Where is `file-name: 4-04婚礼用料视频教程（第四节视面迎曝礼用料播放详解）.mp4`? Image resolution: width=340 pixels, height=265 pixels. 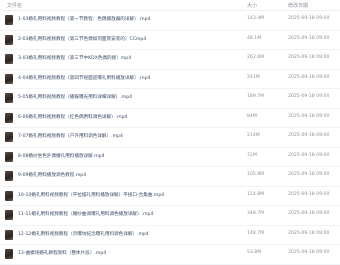 file-name: 4-04婚礼用料视频教程（第四节视面迎曝礼用料播放详解）.mp4 is located at coordinates (128, 78).